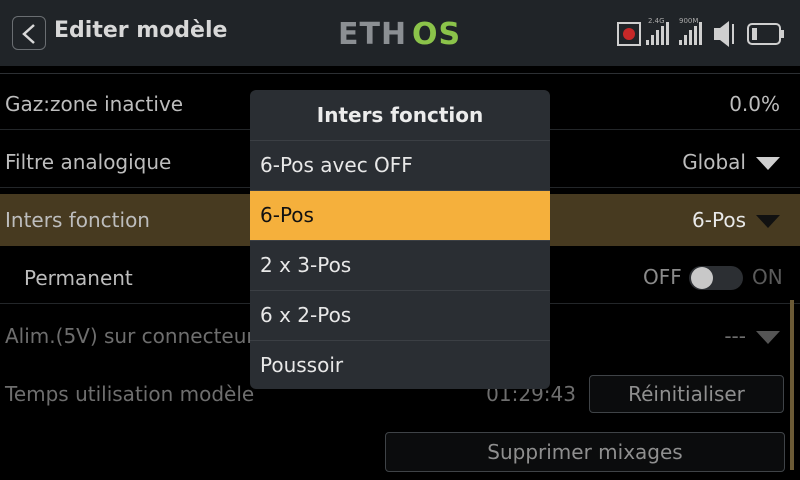 The height and width of the screenshot is (480, 800). I want to click on scrollbar, so click(792, 385).